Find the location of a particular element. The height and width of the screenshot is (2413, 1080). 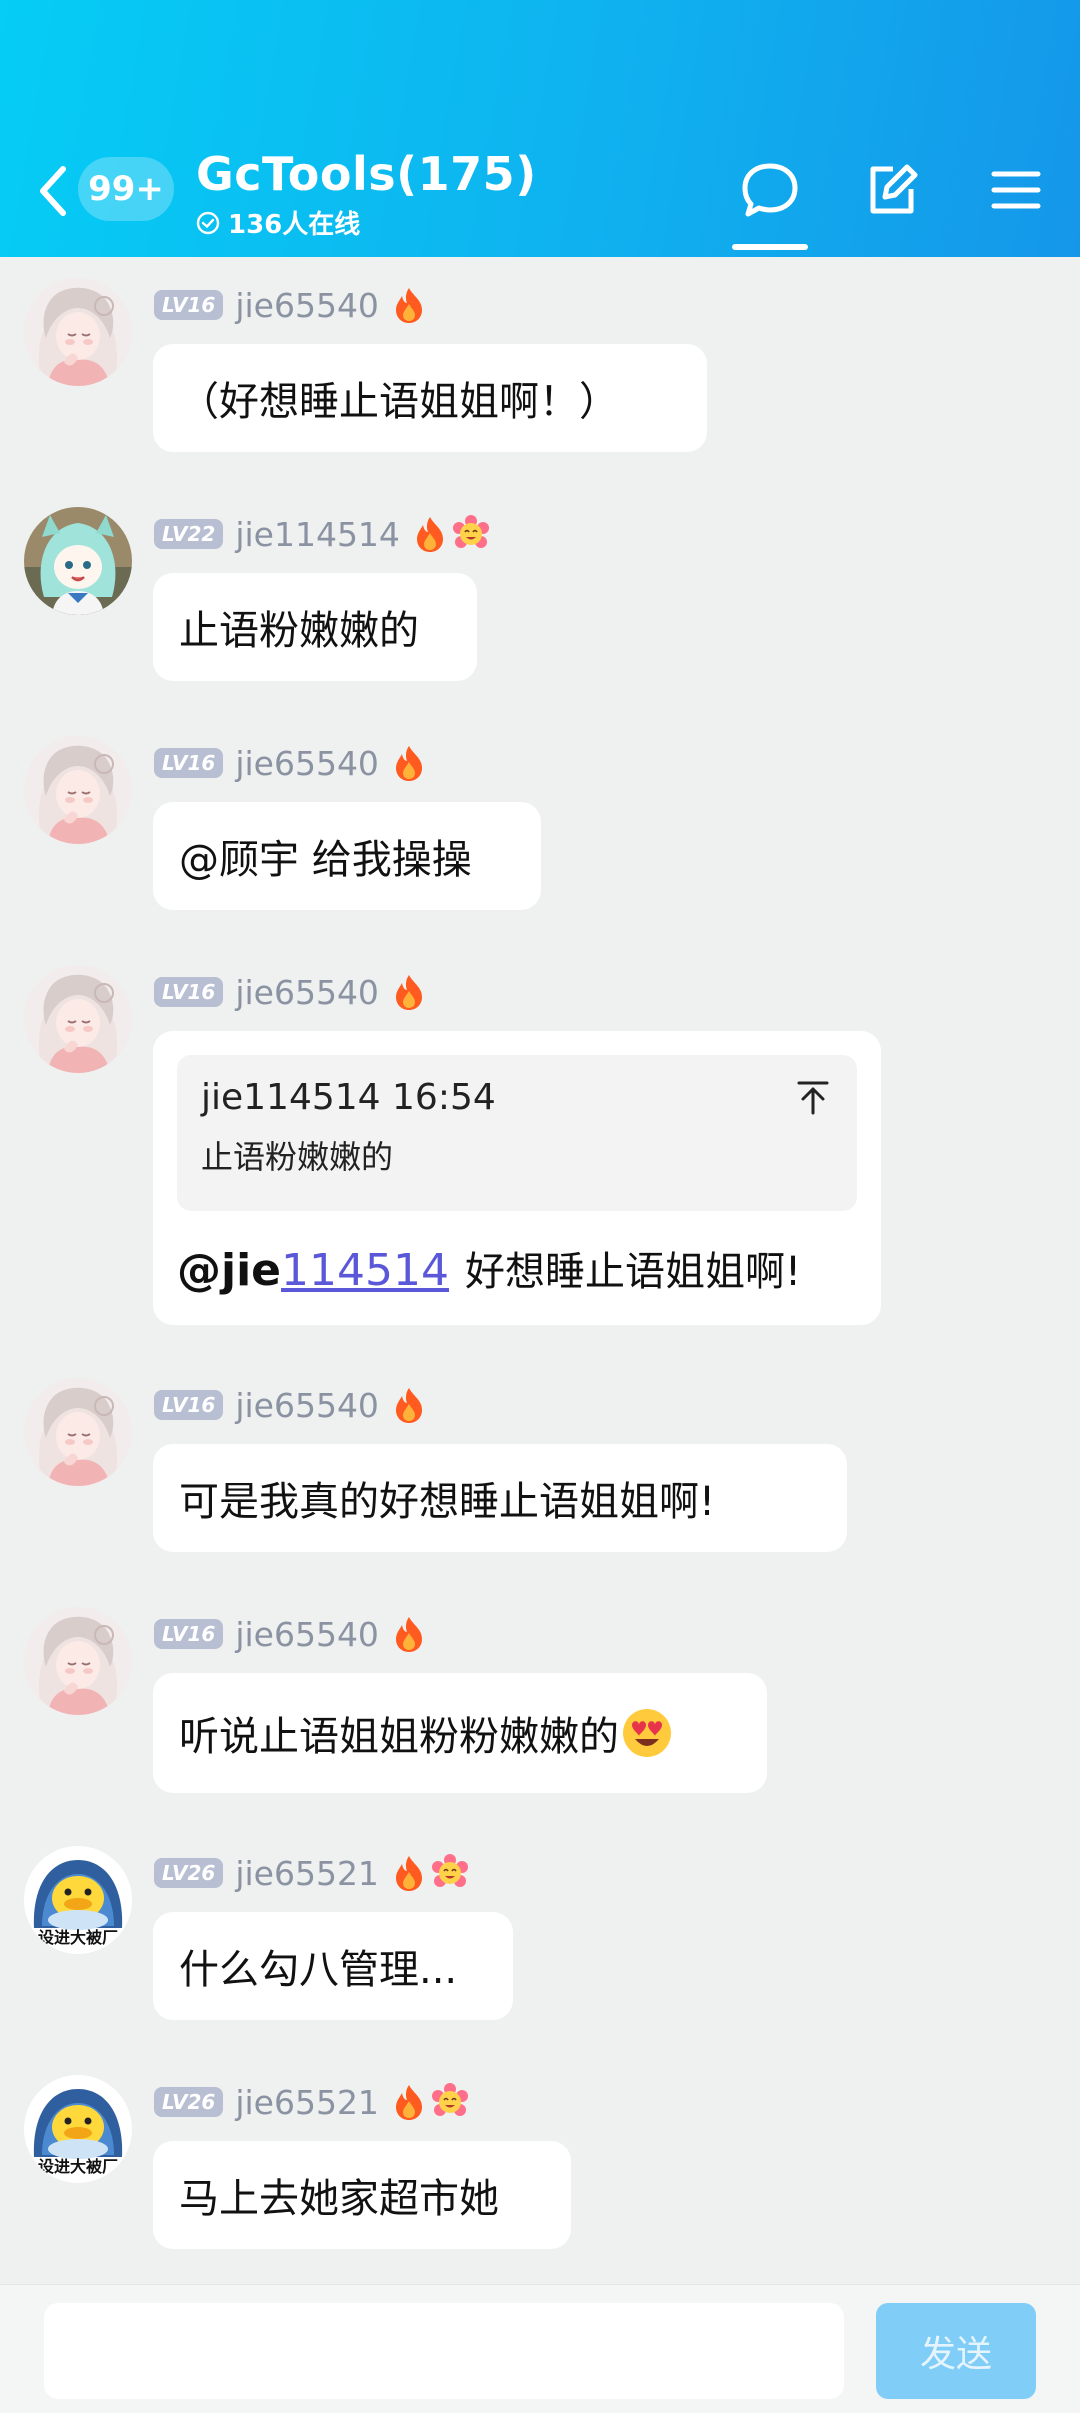

level-badge: LV22 is located at coordinates (189, 534).